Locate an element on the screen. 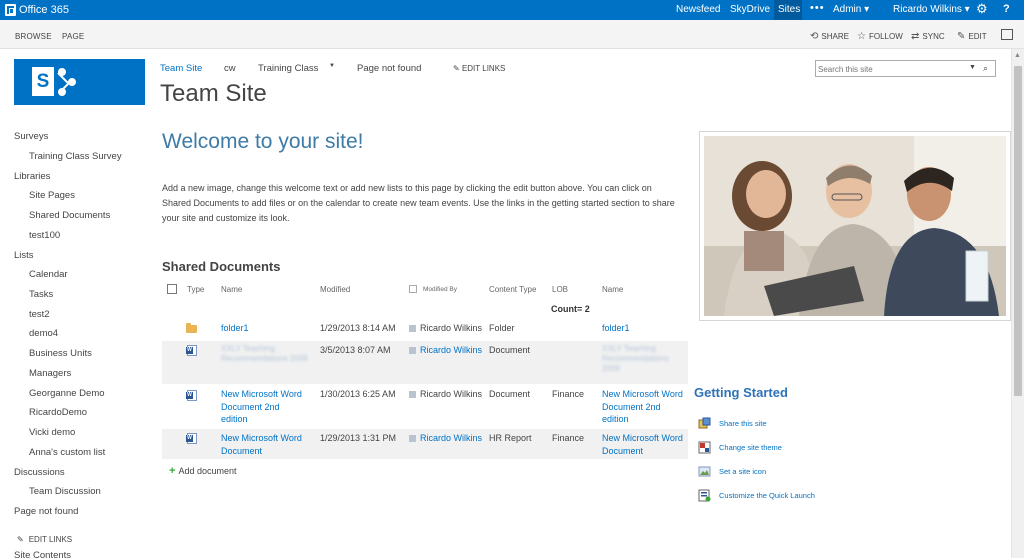  getting-started-share-site: Share this site is located at coordinates (732, 423).